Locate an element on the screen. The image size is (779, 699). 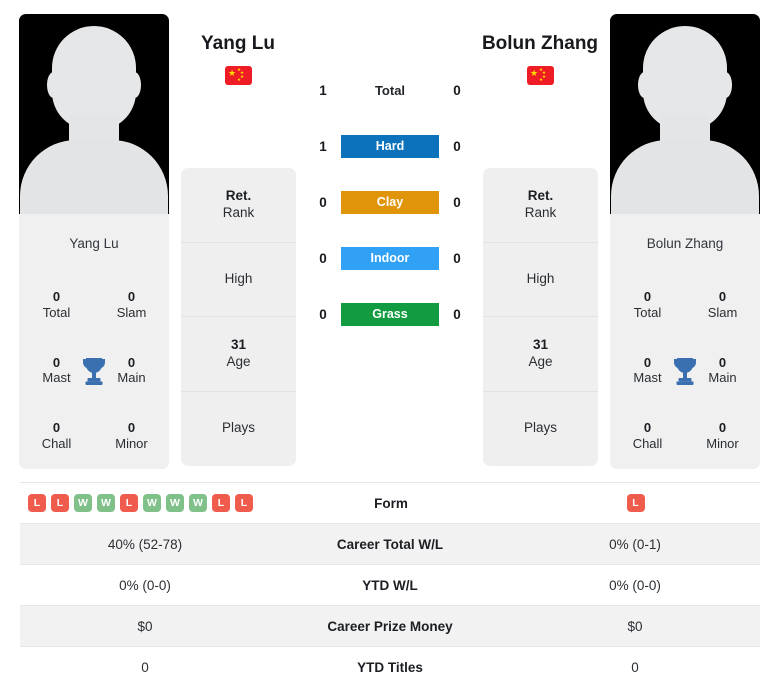
form-badges-right: L is located at coordinates (635, 503).